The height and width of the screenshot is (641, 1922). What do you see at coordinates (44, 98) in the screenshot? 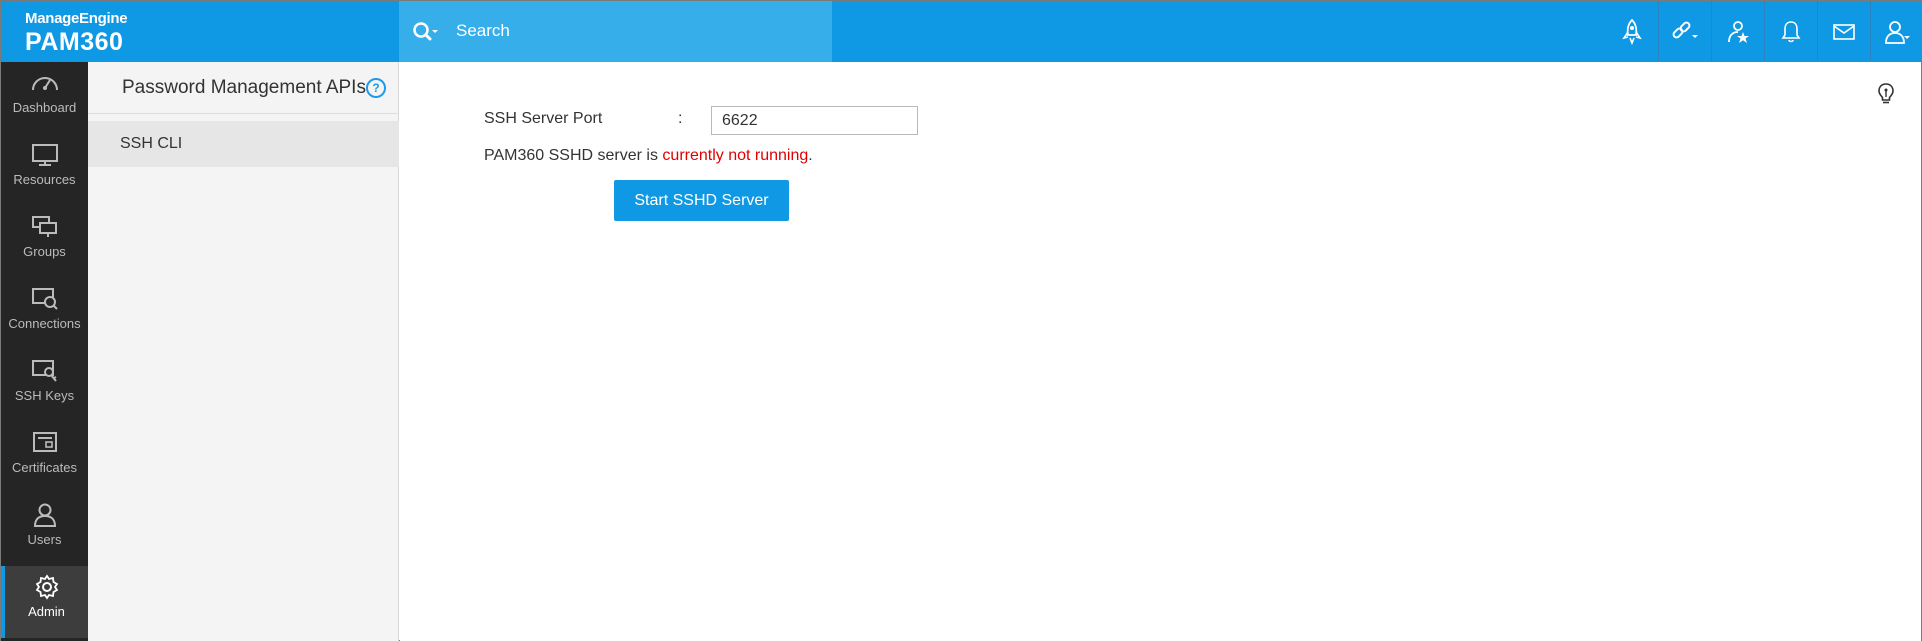
I see `nav-item-dashboard: Dashboard` at bounding box center [44, 98].